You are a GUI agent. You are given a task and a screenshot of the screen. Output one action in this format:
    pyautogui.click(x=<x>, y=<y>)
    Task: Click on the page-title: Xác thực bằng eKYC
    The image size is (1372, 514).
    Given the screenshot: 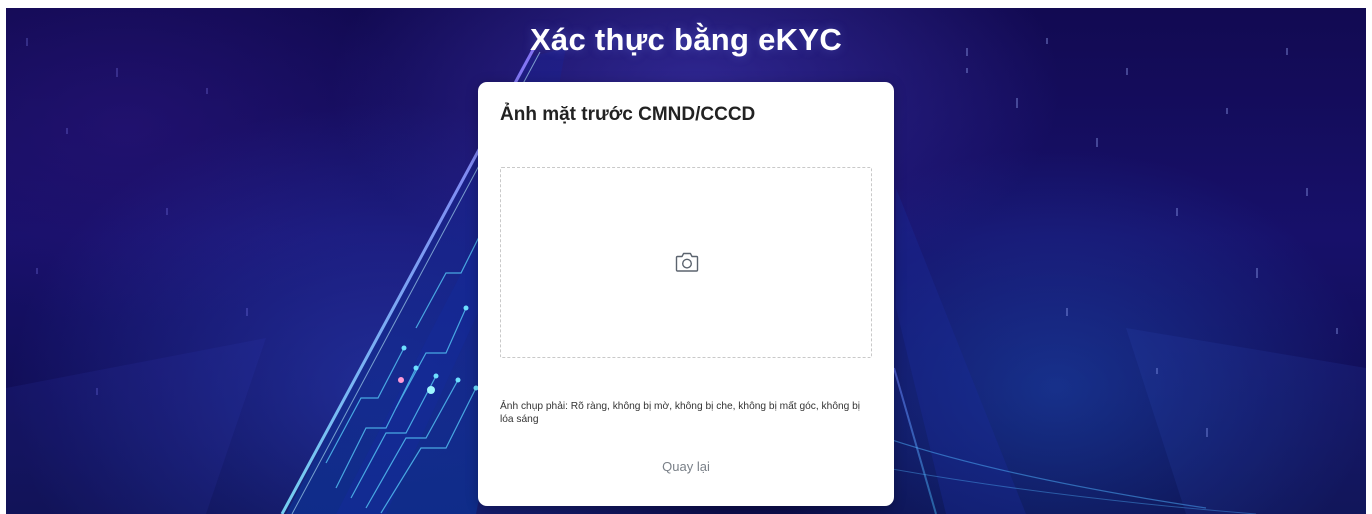 What is the action you would take?
    pyautogui.click(x=686, y=39)
    